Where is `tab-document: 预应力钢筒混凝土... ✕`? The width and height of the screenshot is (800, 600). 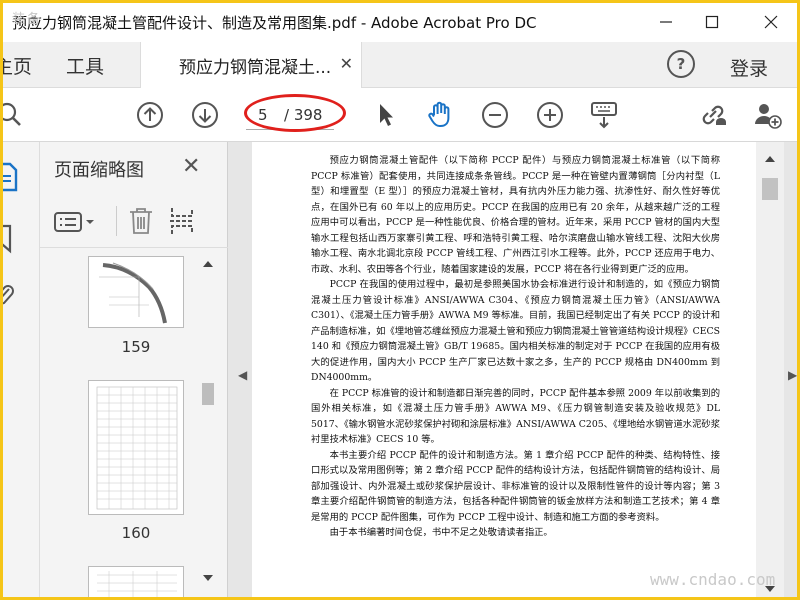 tab-document: 预应力钢筒混凝土... ✕ is located at coordinates (251, 65).